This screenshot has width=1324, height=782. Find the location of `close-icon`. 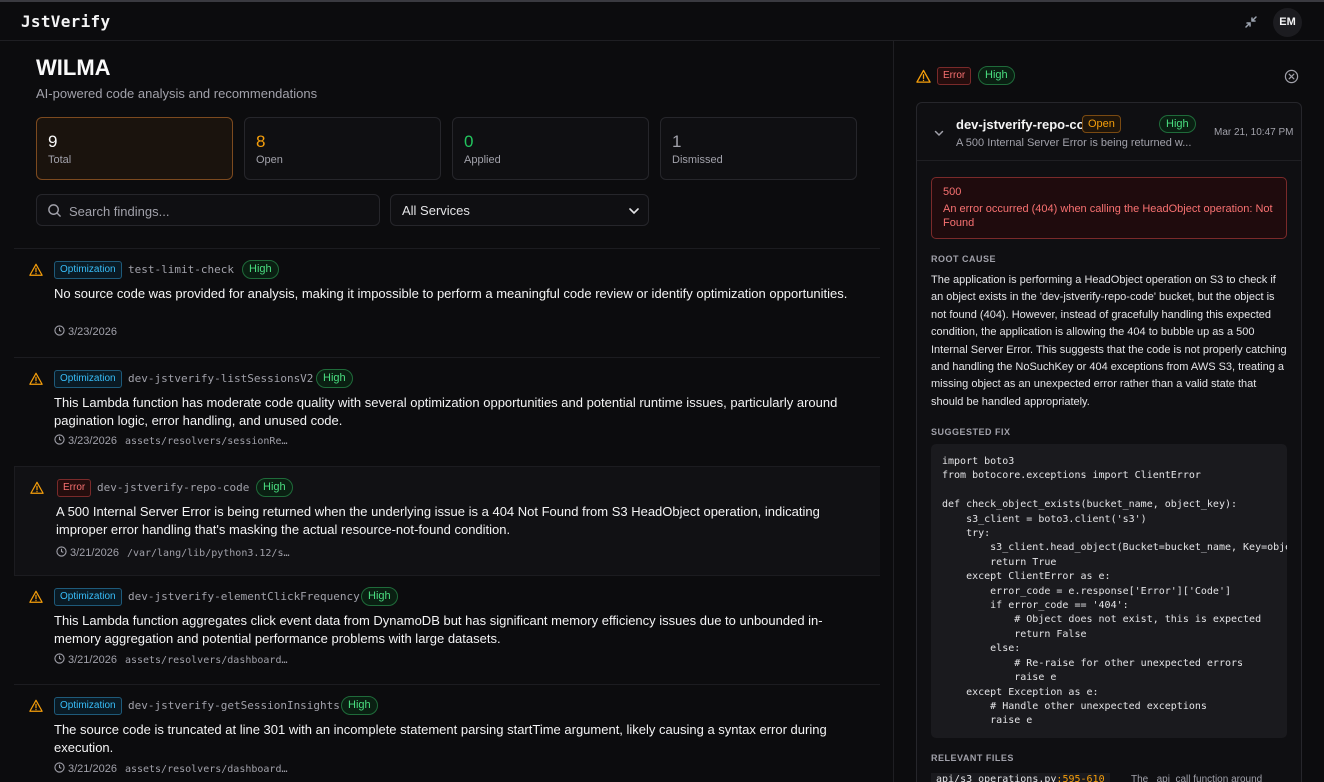

close-icon is located at coordinates (1291, 76).